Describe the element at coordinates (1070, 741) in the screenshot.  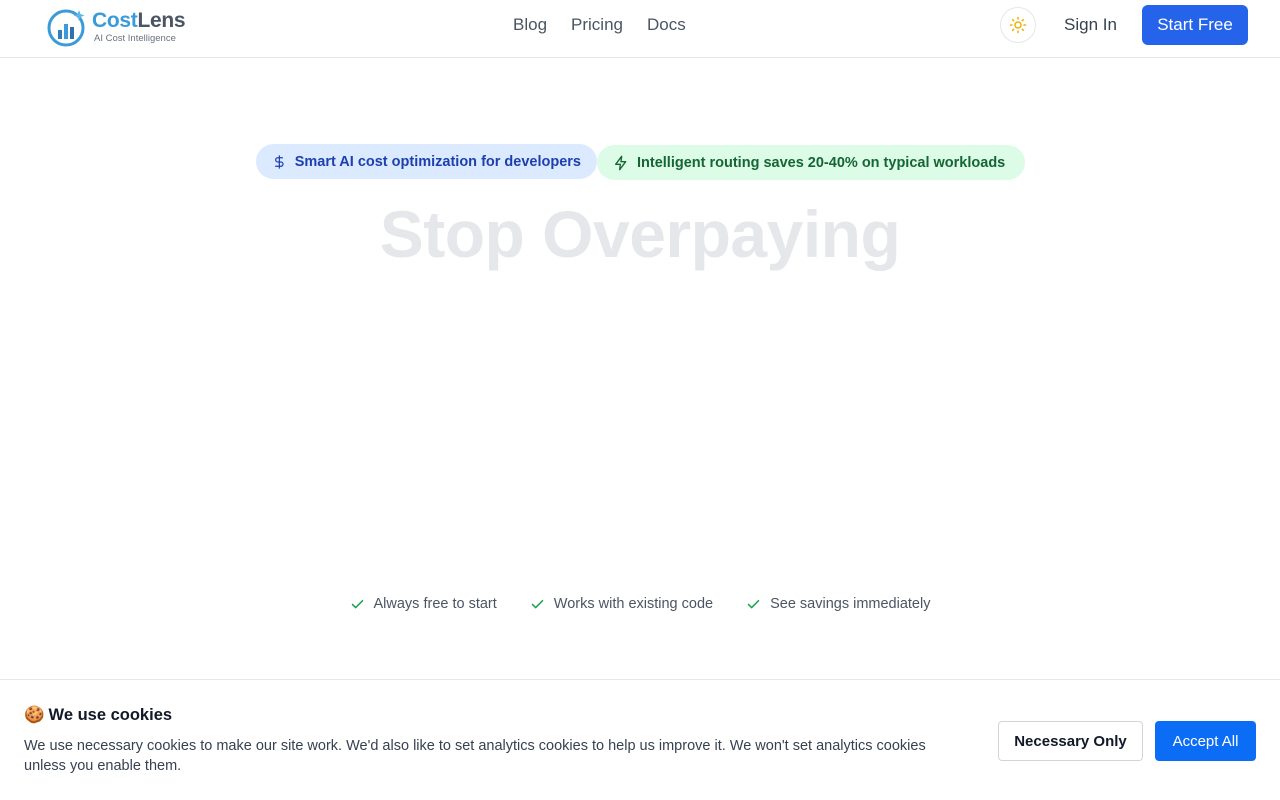
I see `necessary-only-button: Necessary Only` at that location.